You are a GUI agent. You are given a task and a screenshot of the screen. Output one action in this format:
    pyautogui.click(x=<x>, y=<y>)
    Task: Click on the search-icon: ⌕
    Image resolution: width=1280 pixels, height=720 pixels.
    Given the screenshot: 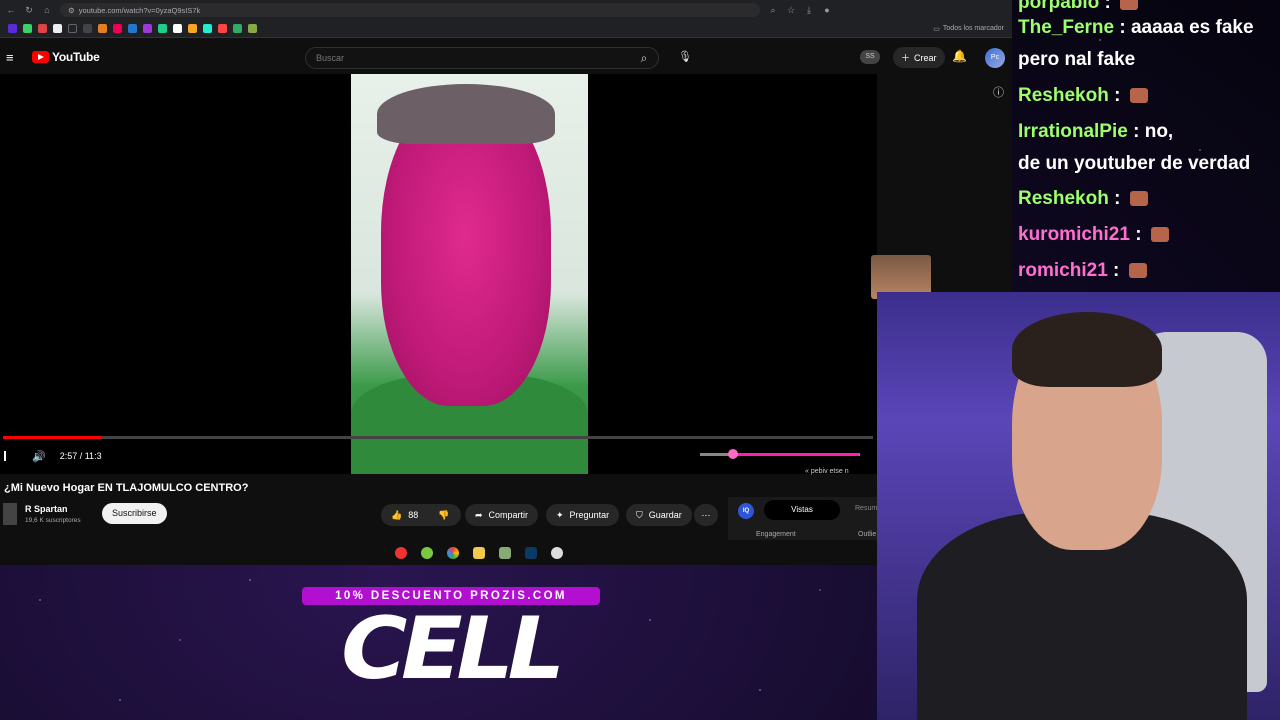 What is the action you would take?
    pyautogui.click(x=644, y=58)
    